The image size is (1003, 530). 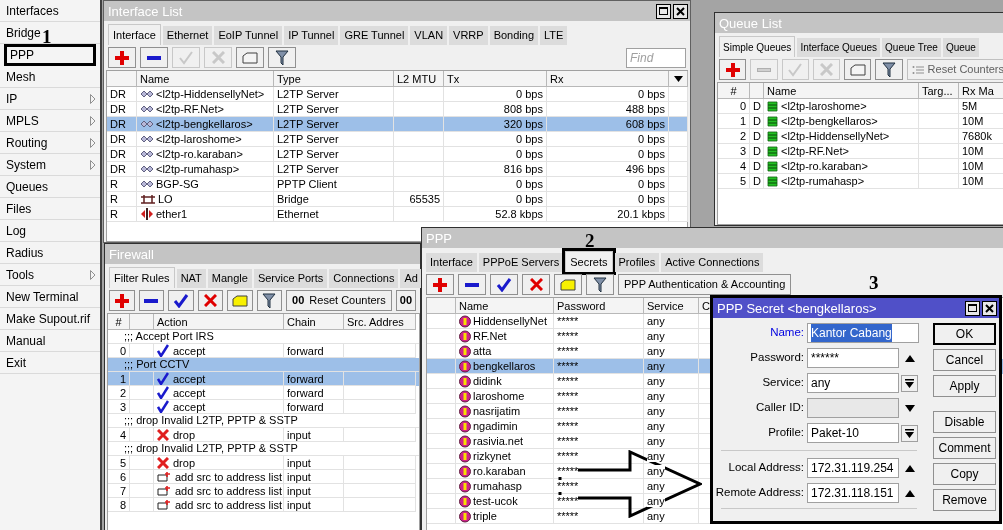 I want to click on field-label: Caller ID:, so click(x=780, y=408).